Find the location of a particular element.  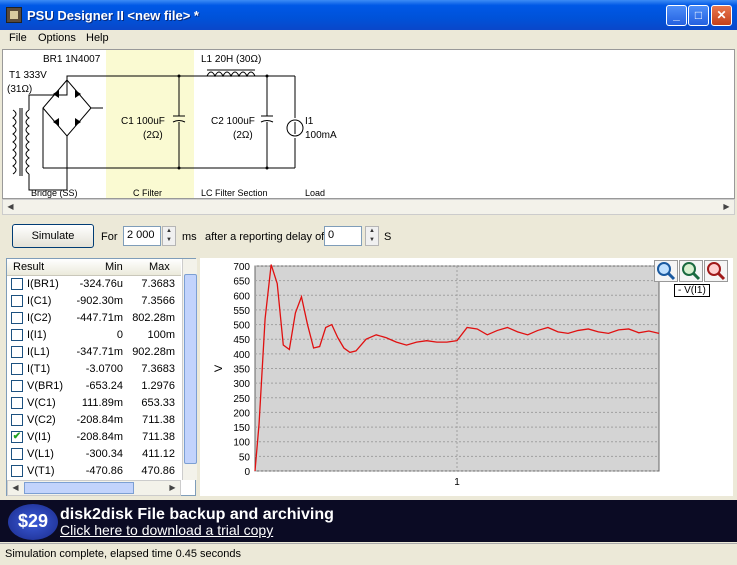

result-name: V(I1) is located at coordinates (39, 437).